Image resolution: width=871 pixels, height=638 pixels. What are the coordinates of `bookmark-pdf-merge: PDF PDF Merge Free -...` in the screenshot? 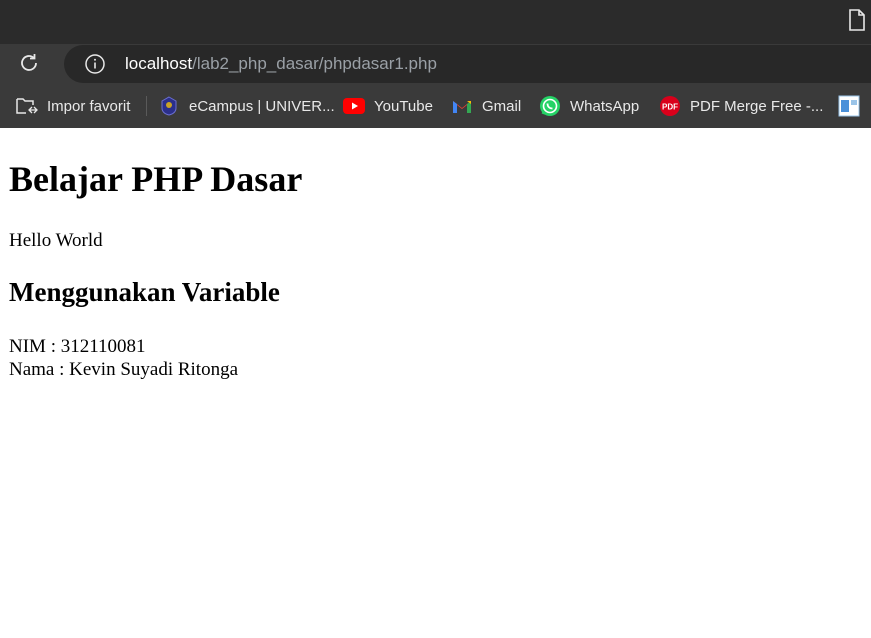 It's located at (741, 106).